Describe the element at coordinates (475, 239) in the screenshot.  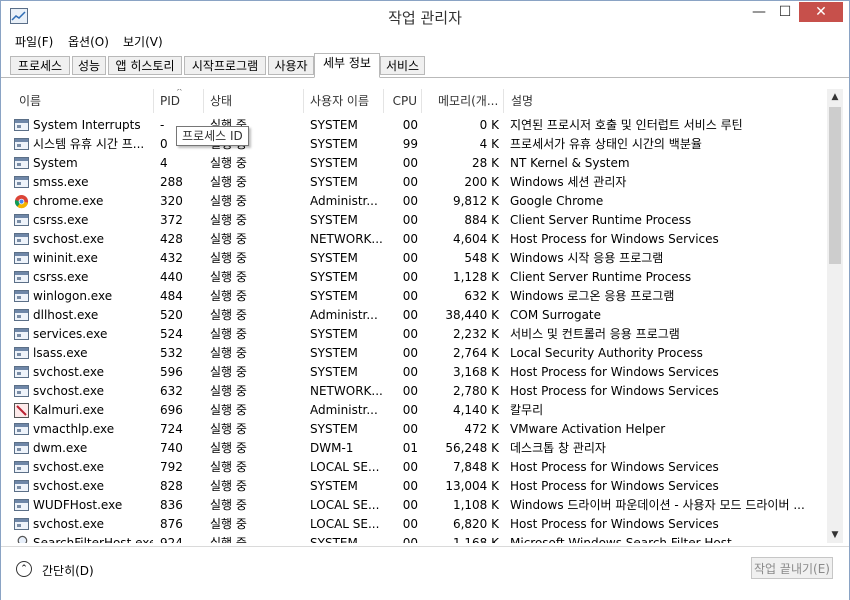
I see `process-memory: 4,604 K` at that location.